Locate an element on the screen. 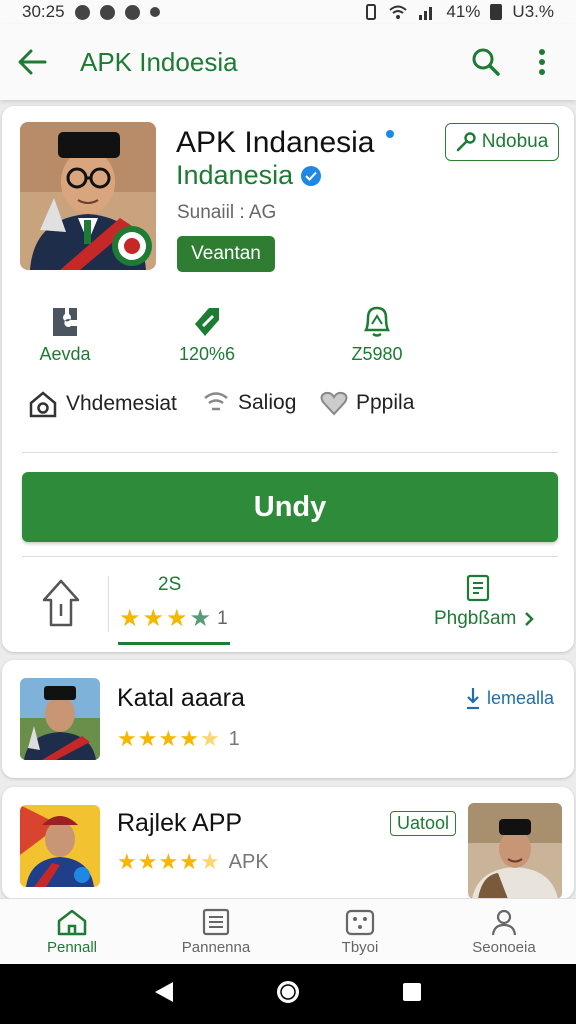 The width and height of the screenshot is (576, 1024). star-half-icon: ★ is located at coordinates (209, 738).